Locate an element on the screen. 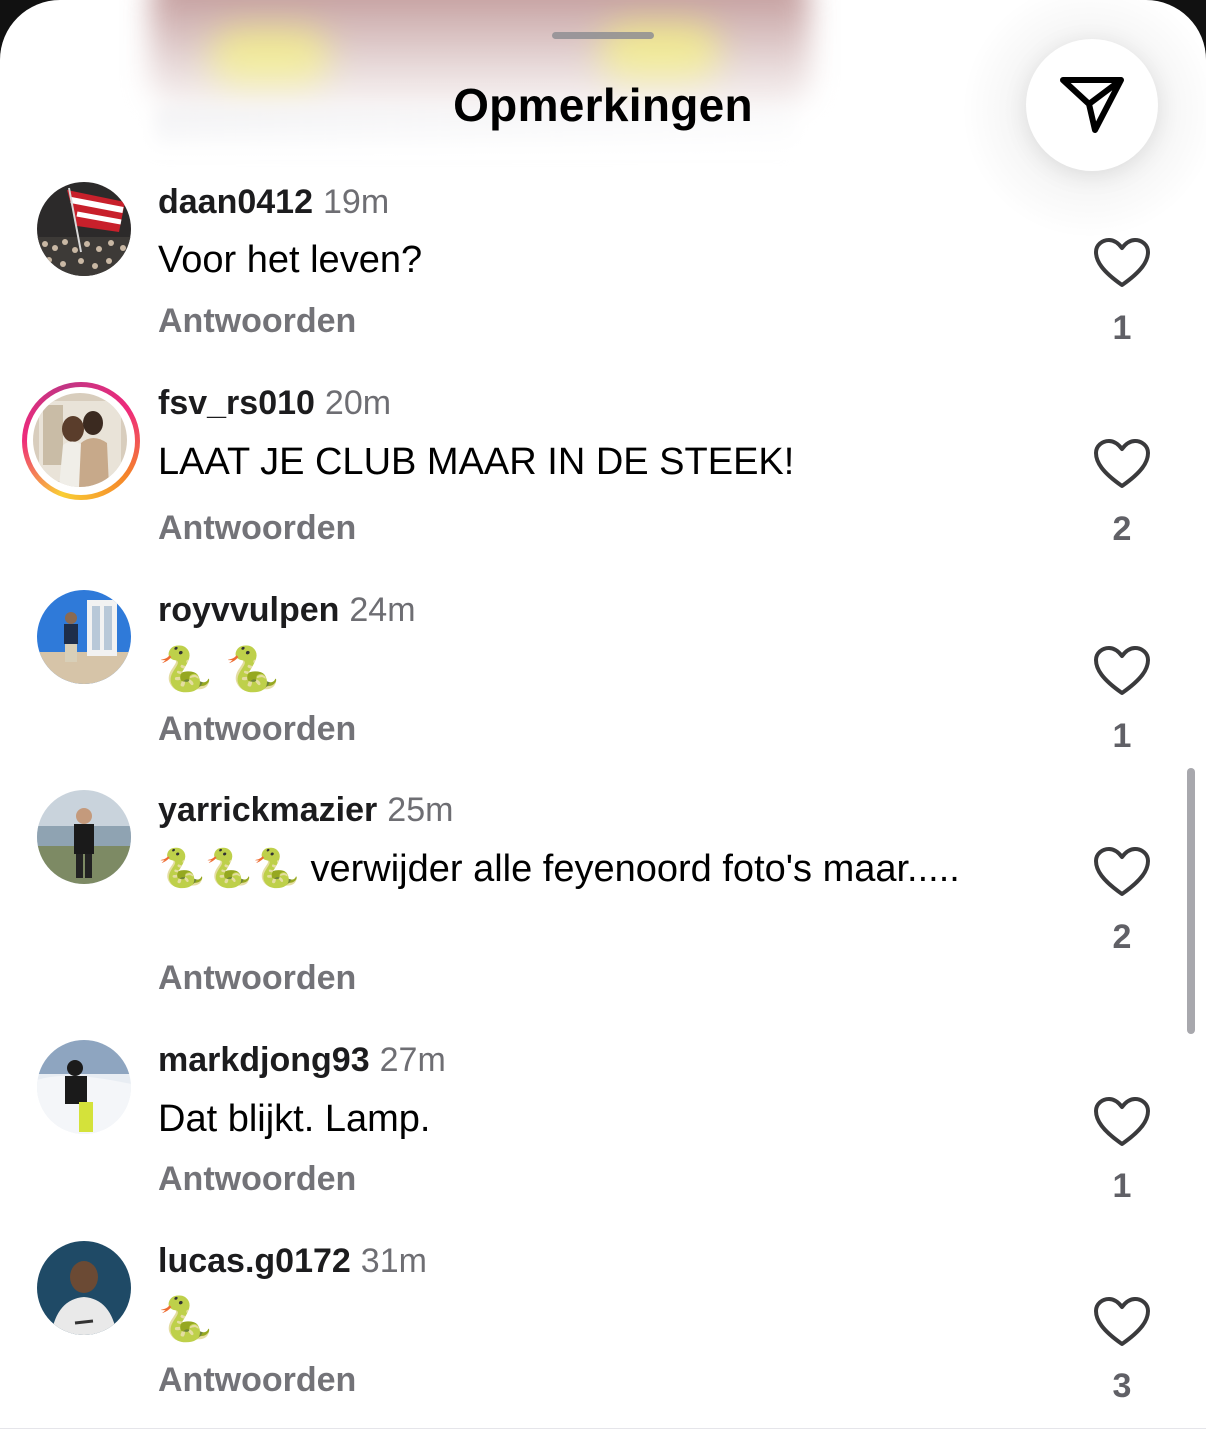  comment-meta: markdjong93 27m is located at coordinates (302, 1060).